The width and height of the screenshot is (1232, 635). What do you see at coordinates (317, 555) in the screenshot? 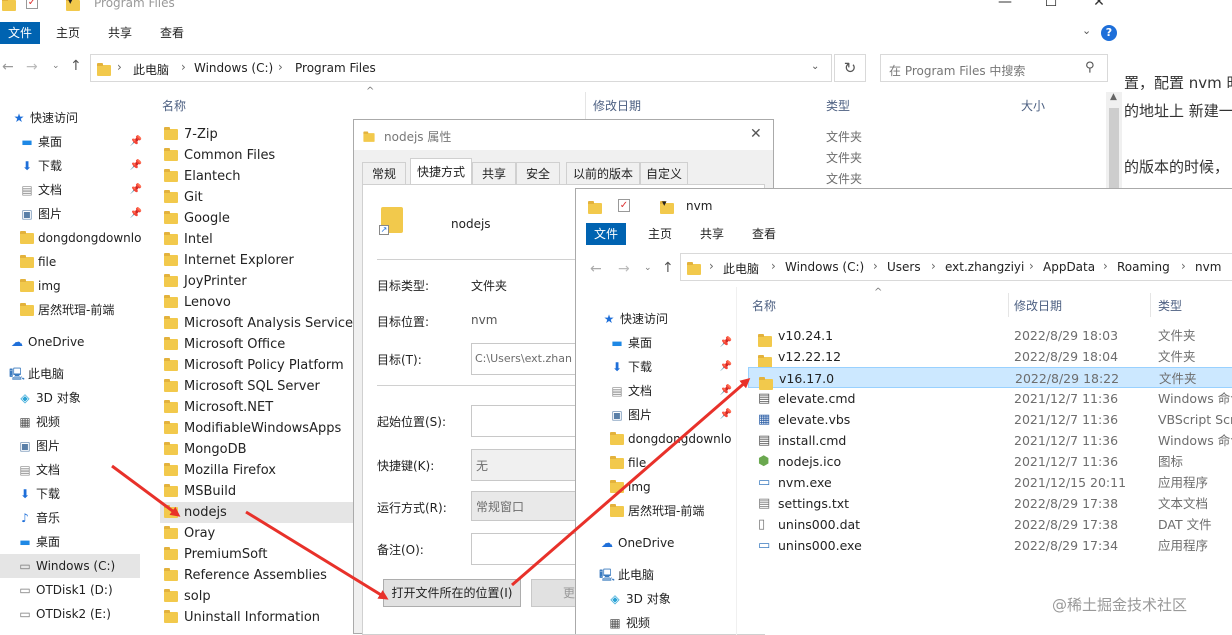
I see `arrow-to-open-location` at bounding box center [317, 555].